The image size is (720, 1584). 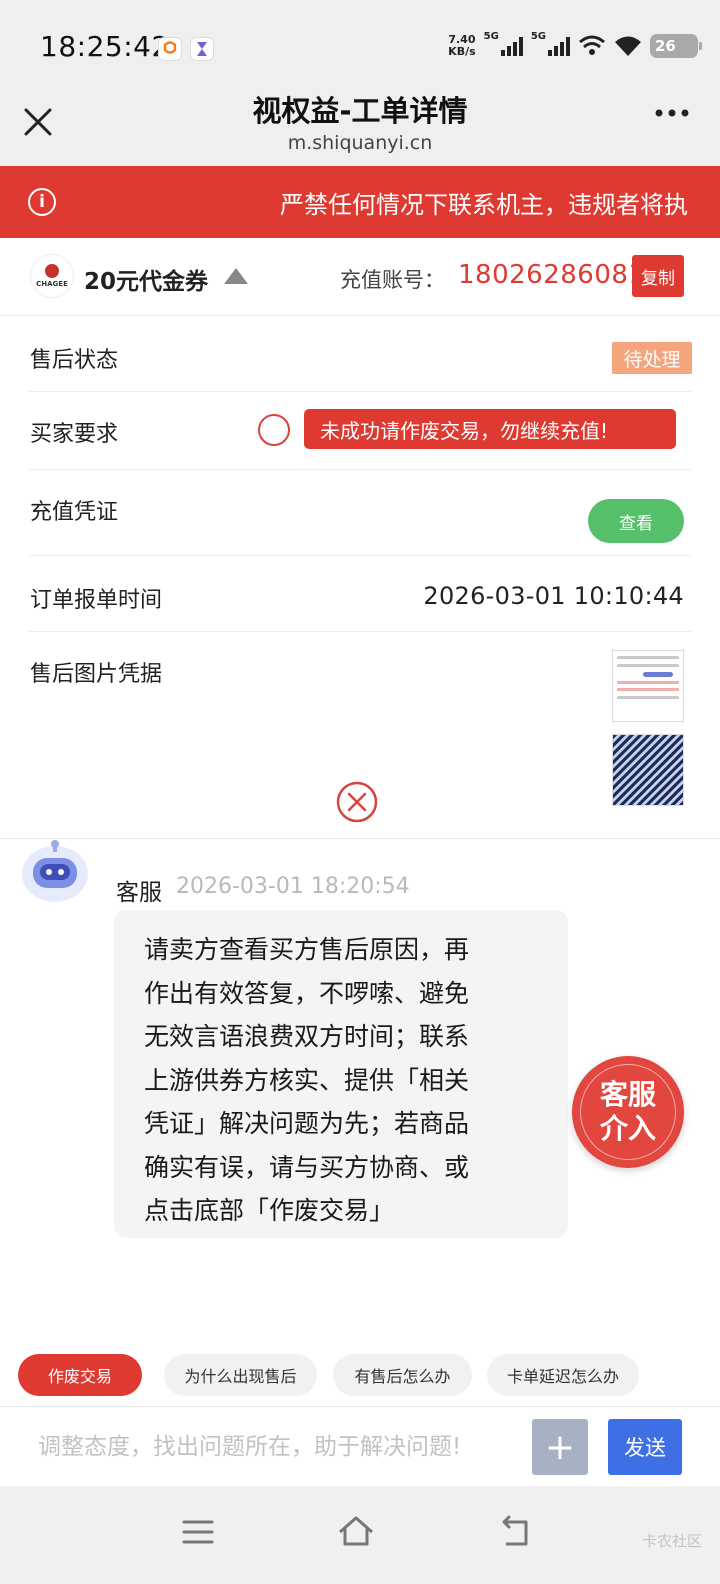 What do you see at coordinates (55, 871) in the screenshot?
I see `robot-avatar-icon` at bounding box center [55, 871].